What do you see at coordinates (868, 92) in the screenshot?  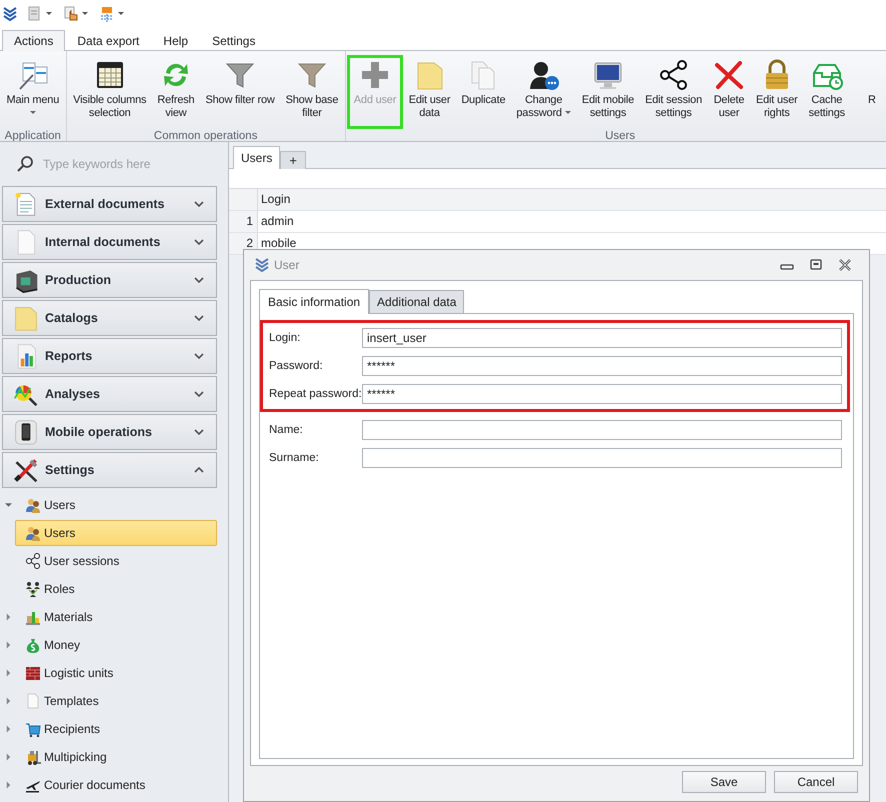 I see `ribbon-button: R` at bounding box center [868, 92].